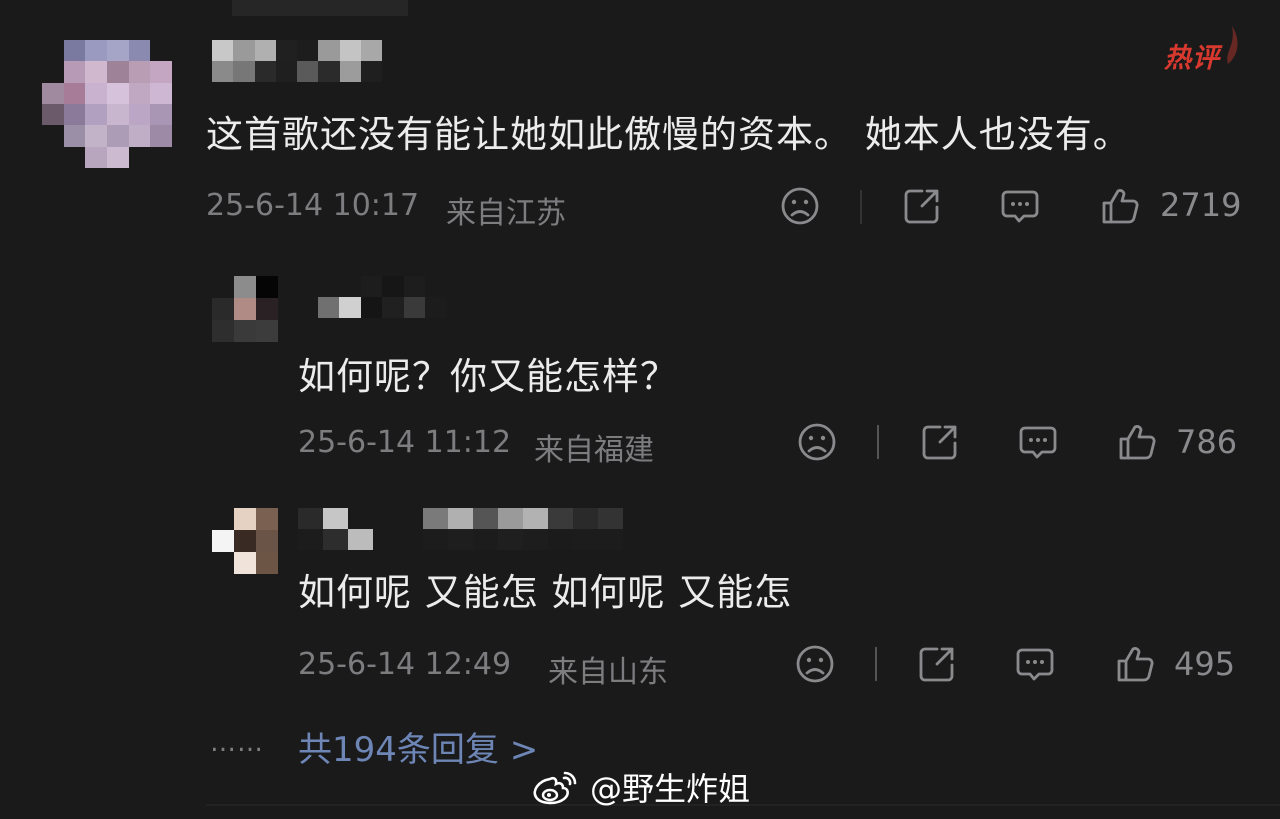 This screenshot has height=819, width=1280. What do you see at coordinates (1232, 45) in the screenshot?
I see `flame-icon` at bounding box center [1232, 45].